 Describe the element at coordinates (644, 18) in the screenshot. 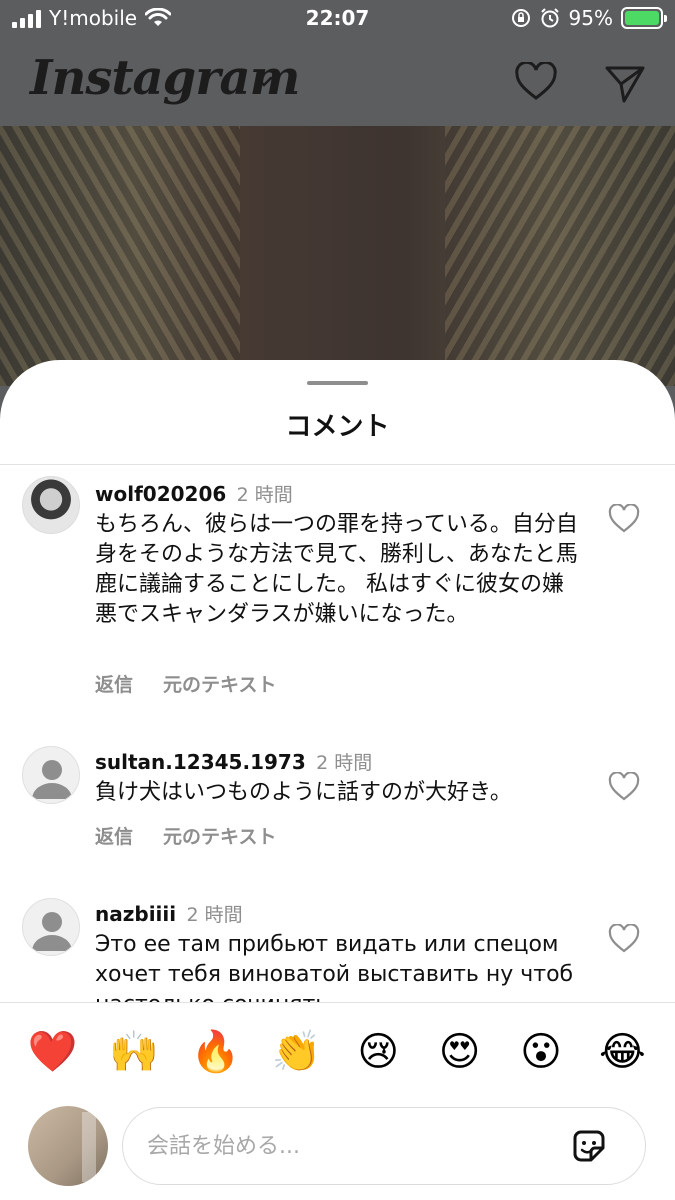

I see `battery-icon` at that location.